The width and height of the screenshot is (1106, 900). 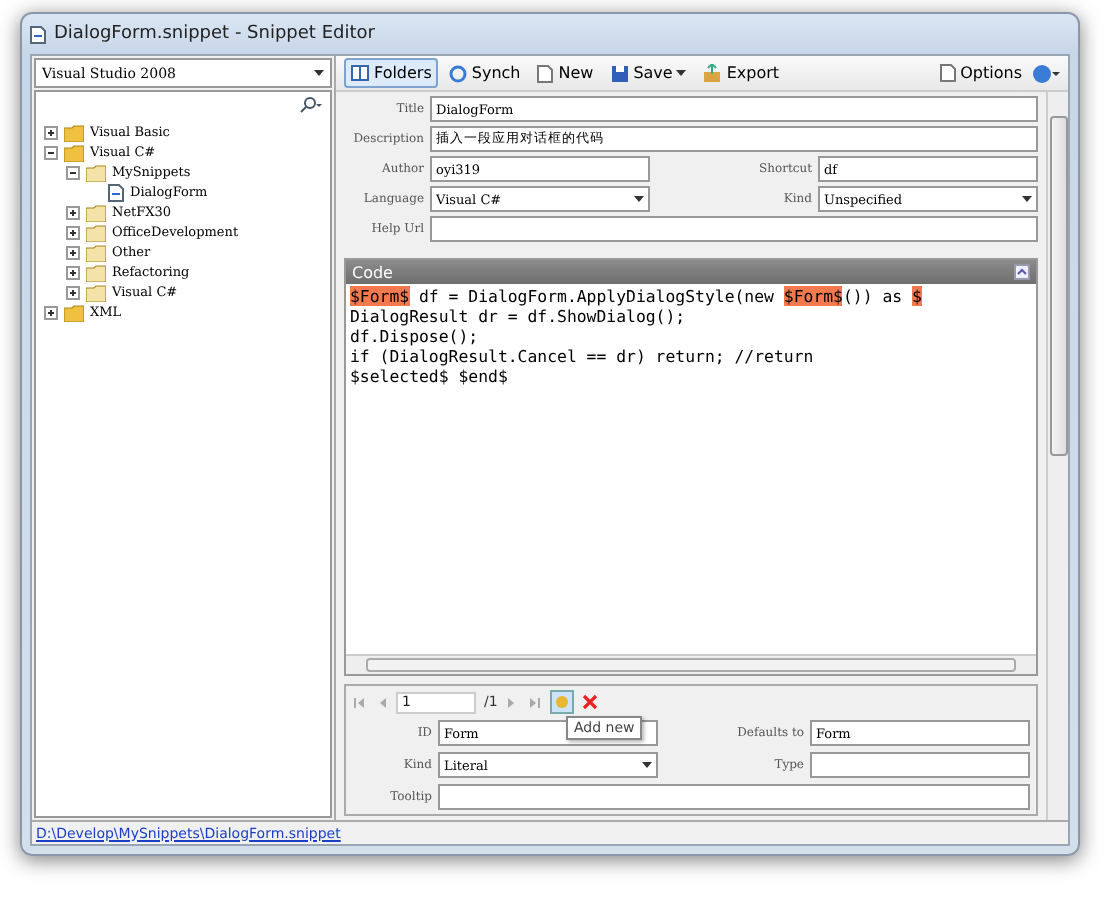 I want to click on toolbar-button: Save, so click(x=648, y=73).